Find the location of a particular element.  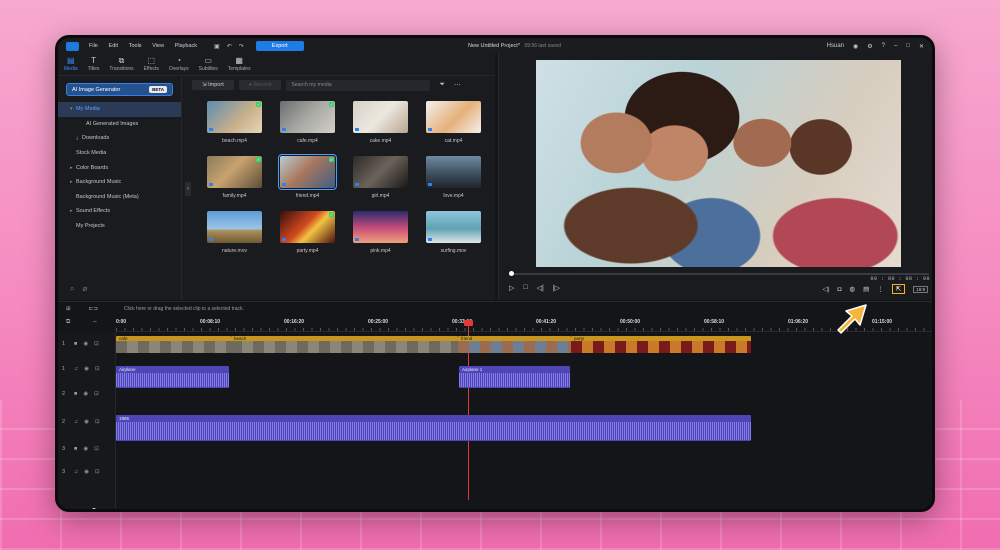

minimize-icon: – is located at coordinates (895, 46).